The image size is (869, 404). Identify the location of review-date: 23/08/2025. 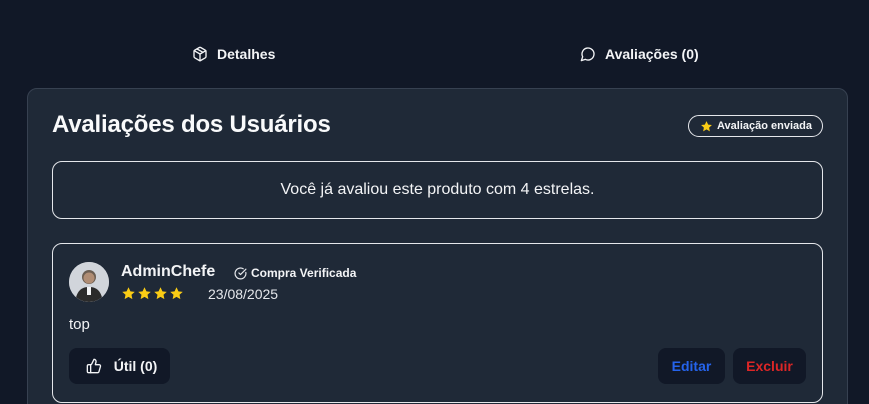
(243, 294).